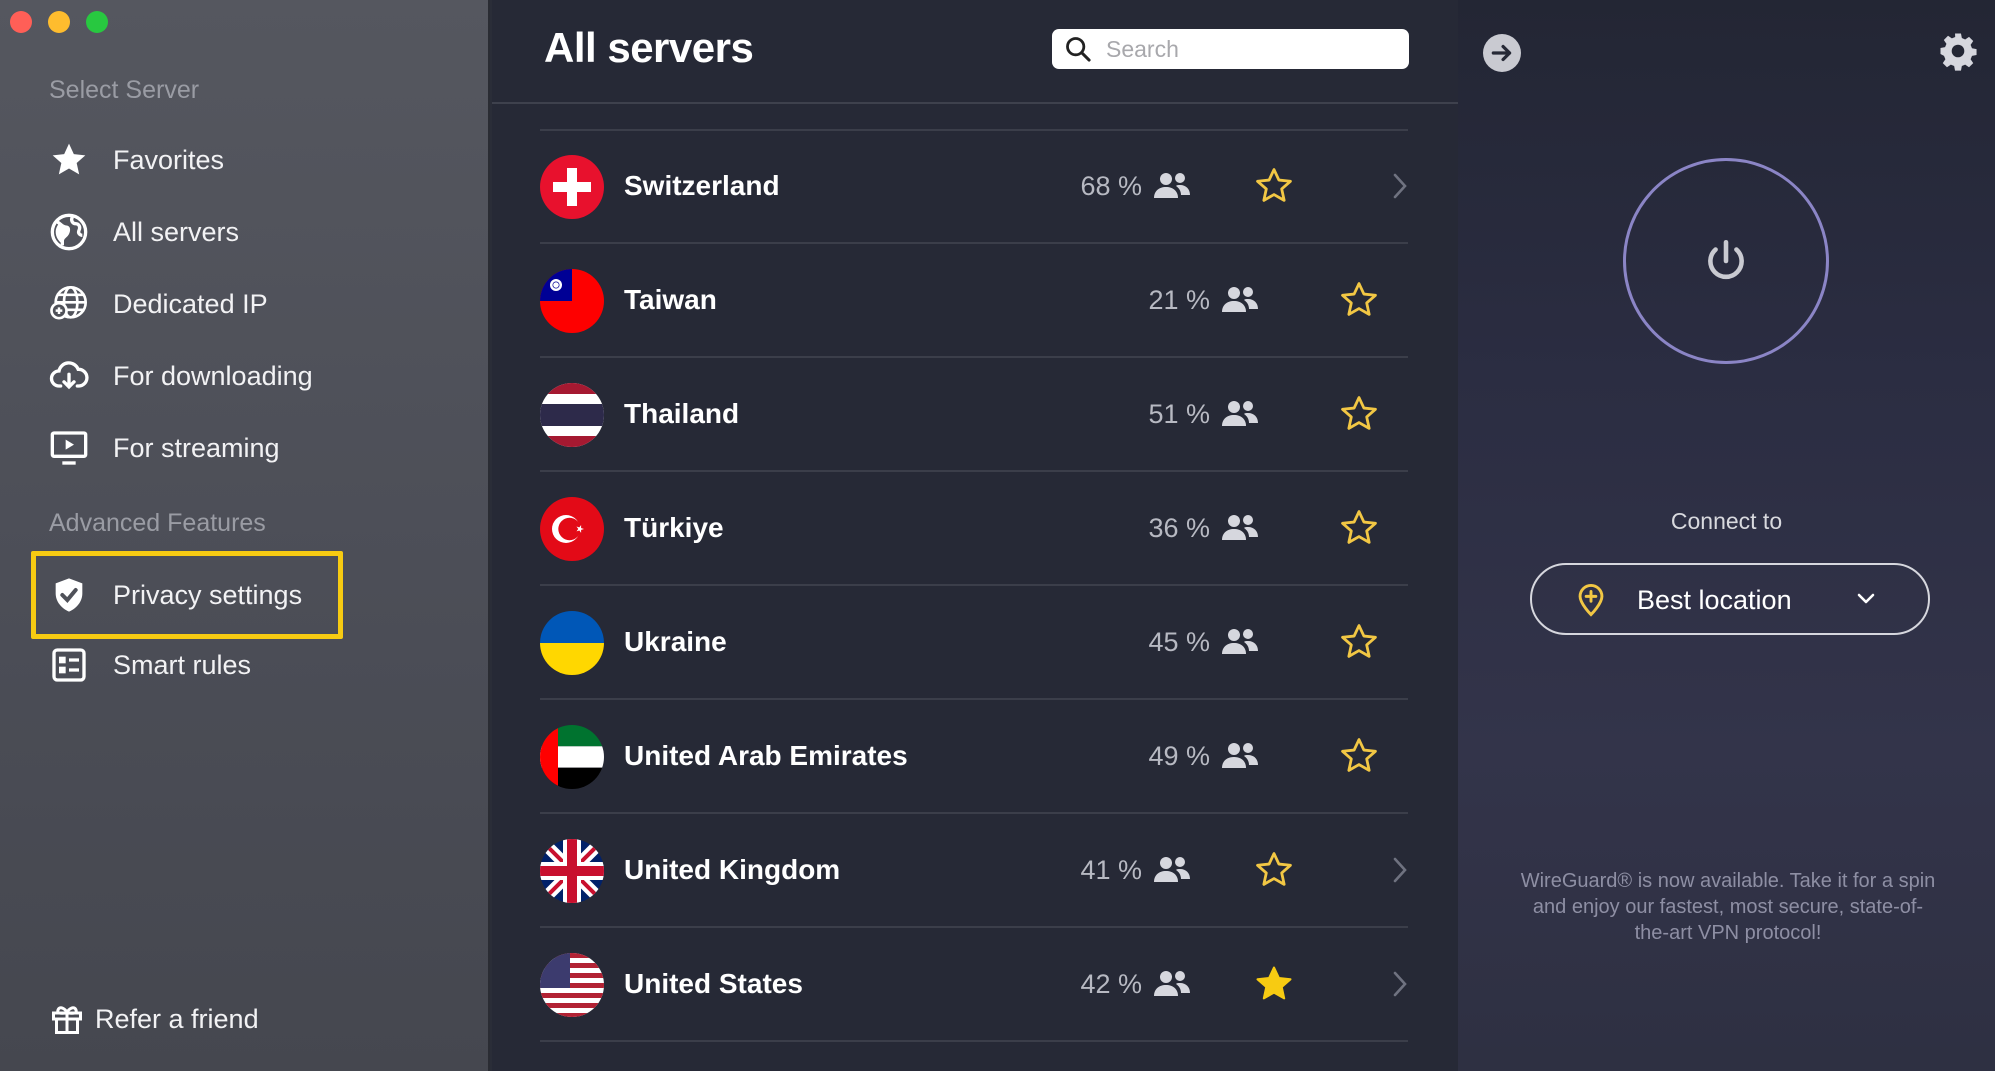 The width and height of the screenshot is (1995, 1071). Describe the element at coordinates (1111, 869) in the screenshot. I see `server-load: 41 %` at that location.